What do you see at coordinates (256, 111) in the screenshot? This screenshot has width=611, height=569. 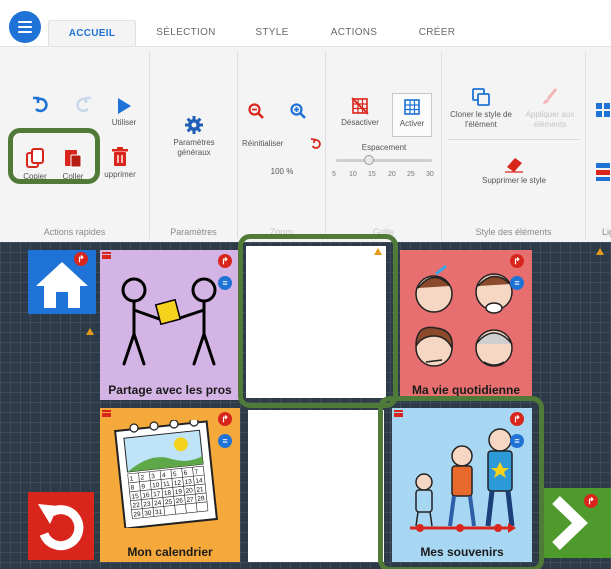 I see `zoom-out-icon` at bounding box center [256, 111].